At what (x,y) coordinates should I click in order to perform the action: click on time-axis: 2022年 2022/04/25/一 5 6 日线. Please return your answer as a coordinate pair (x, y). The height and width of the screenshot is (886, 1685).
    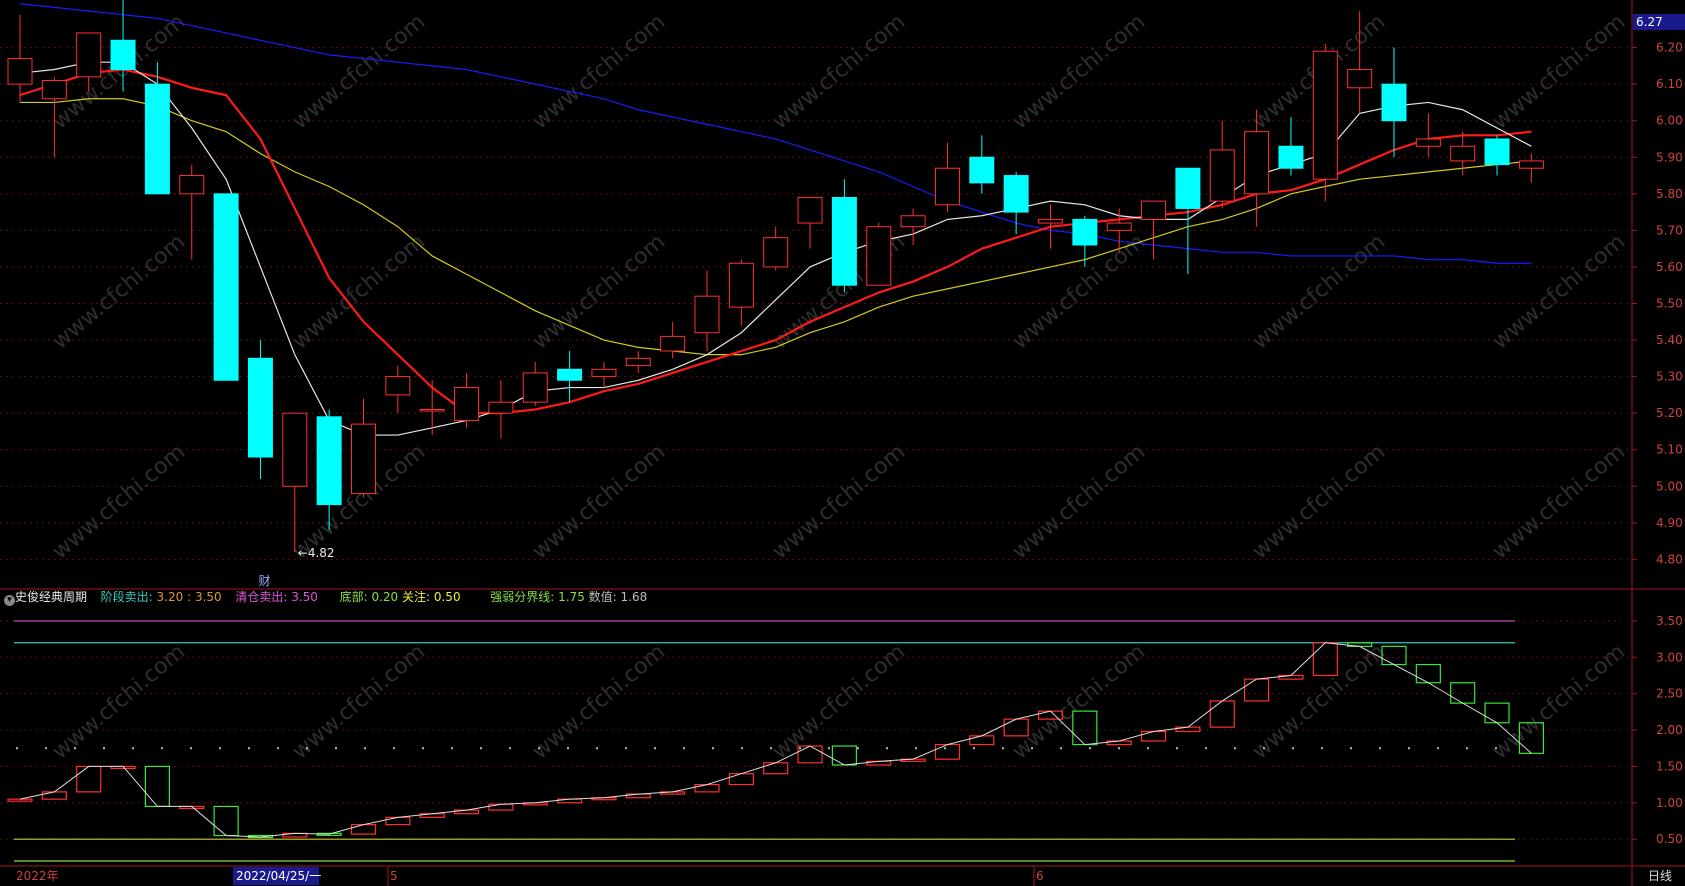
    Looking at the image, I should click on (844, 876).